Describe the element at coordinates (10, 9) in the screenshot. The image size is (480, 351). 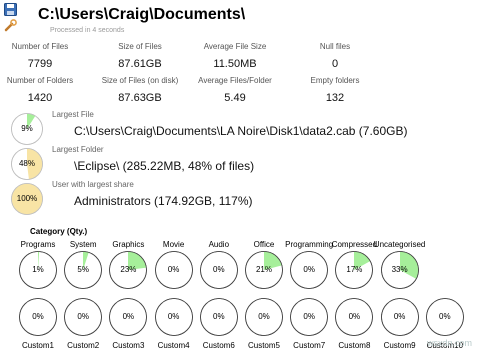
I see `save-icon` at that location.